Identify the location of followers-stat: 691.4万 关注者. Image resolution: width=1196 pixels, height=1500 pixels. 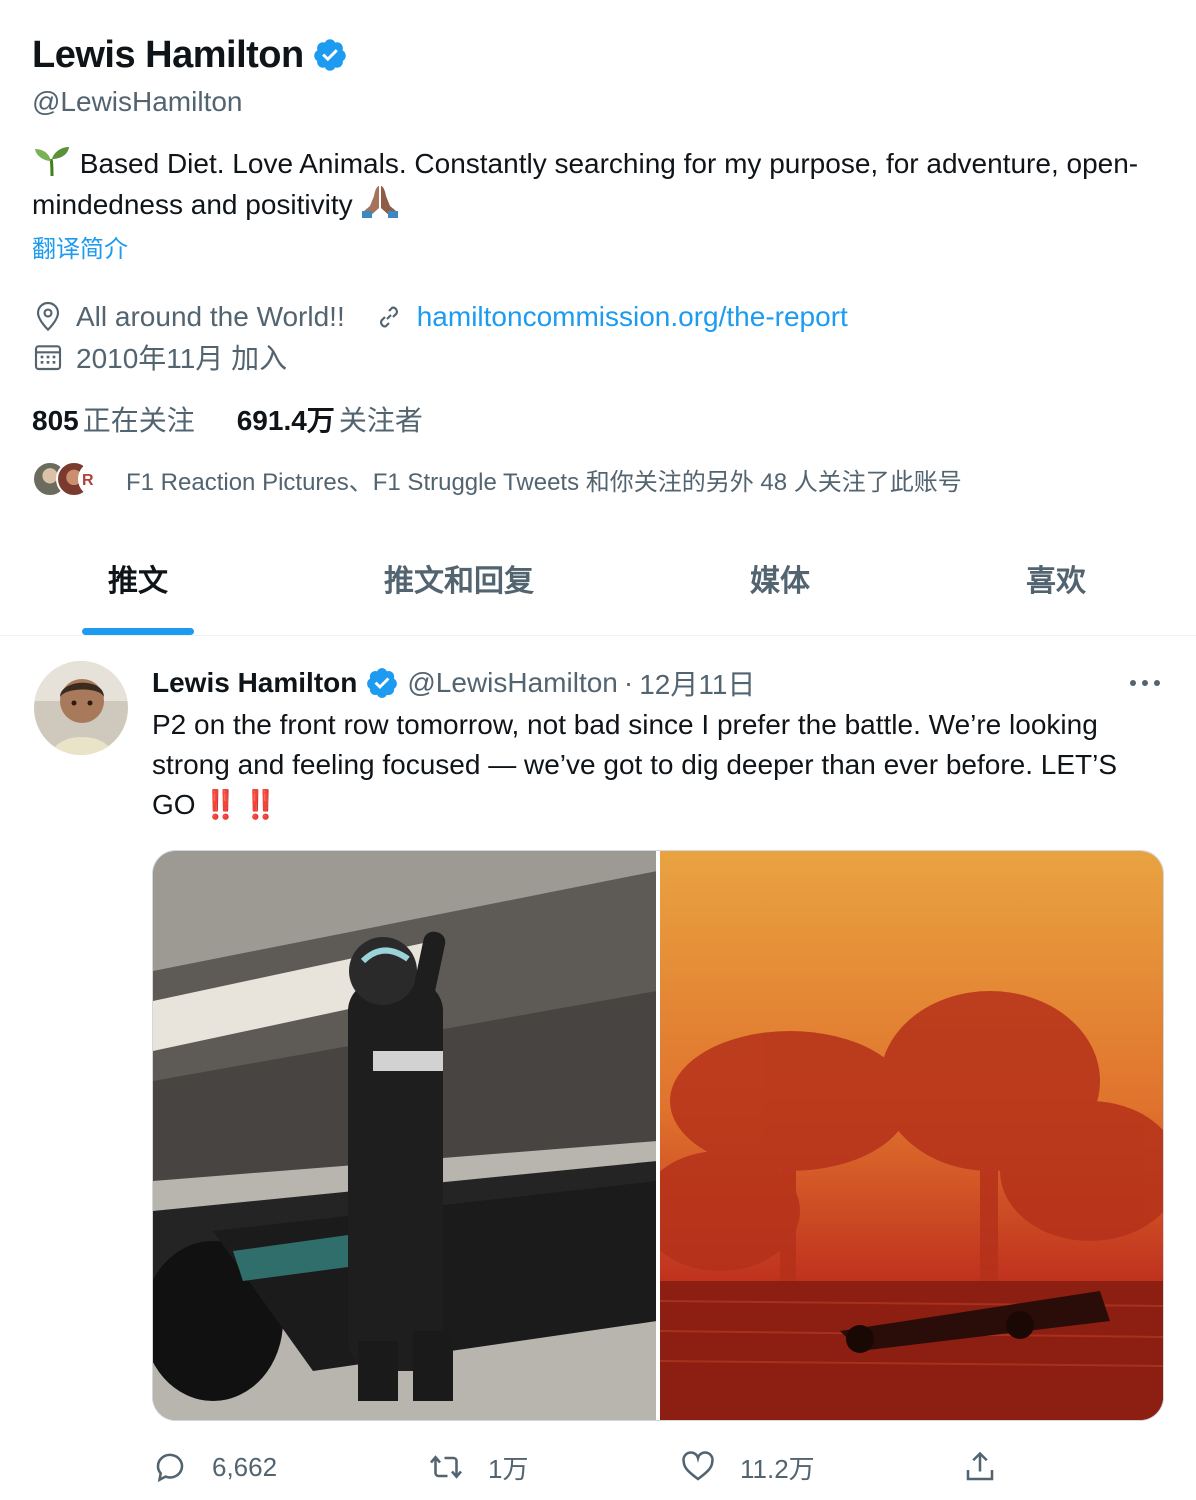
(330, 419).